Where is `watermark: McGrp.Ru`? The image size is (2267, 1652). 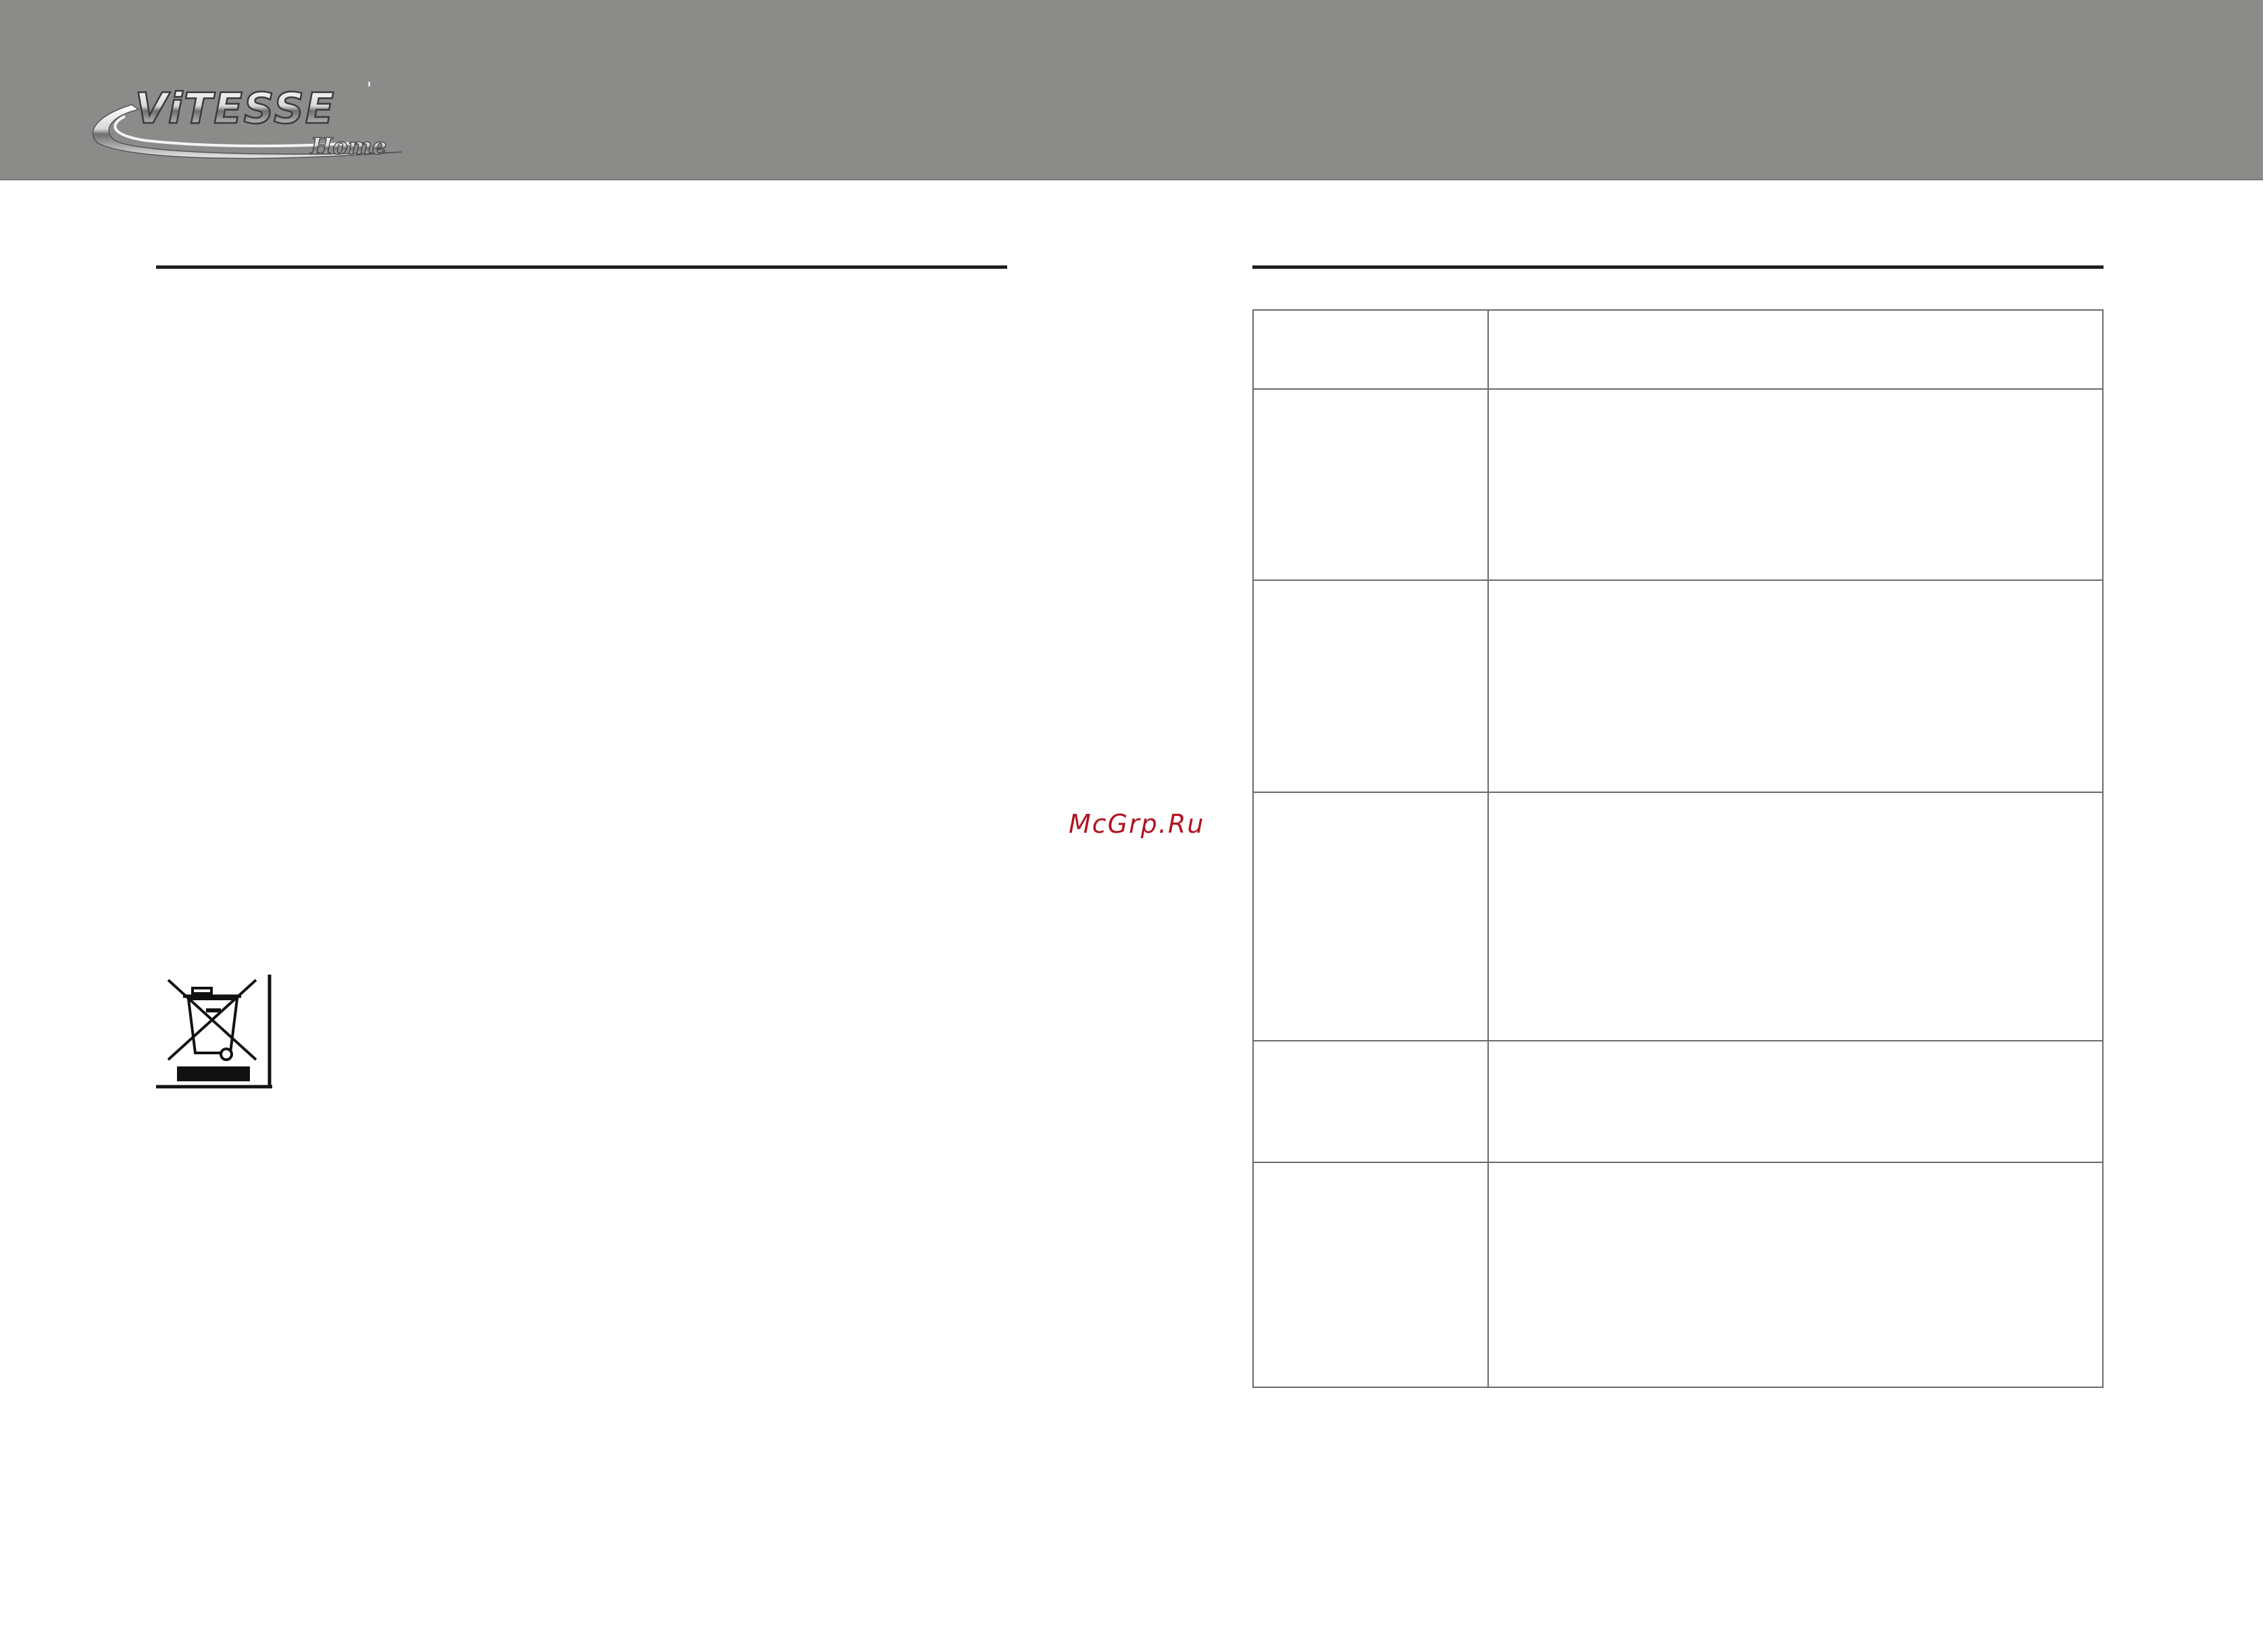
watermark: McGrp.Ru is located at coordinates (1137, 824).